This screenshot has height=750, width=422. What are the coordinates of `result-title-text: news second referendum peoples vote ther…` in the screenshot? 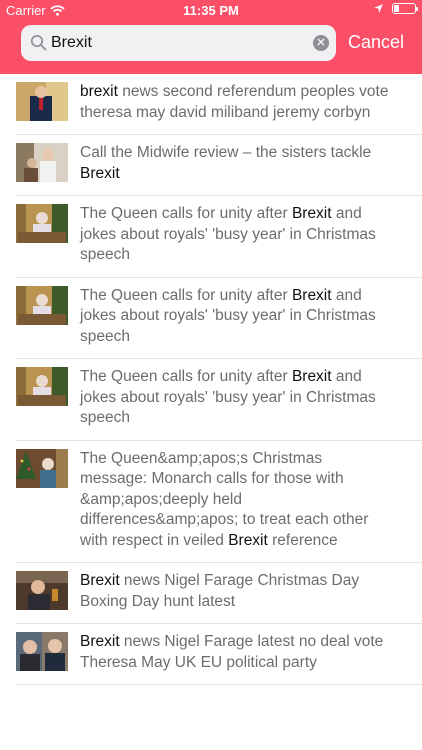 It's located at (234, 102).